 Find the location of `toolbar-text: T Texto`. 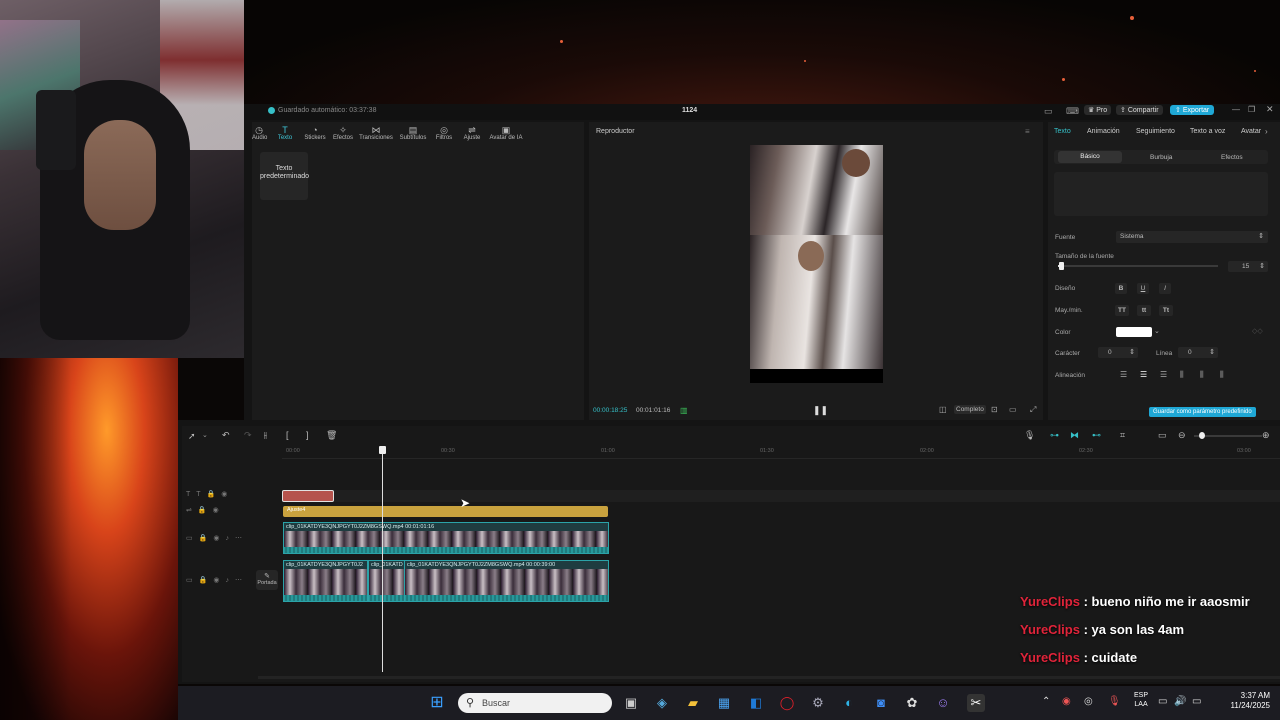

toolbar-text: T Texto is located at coordinates (285, 133).